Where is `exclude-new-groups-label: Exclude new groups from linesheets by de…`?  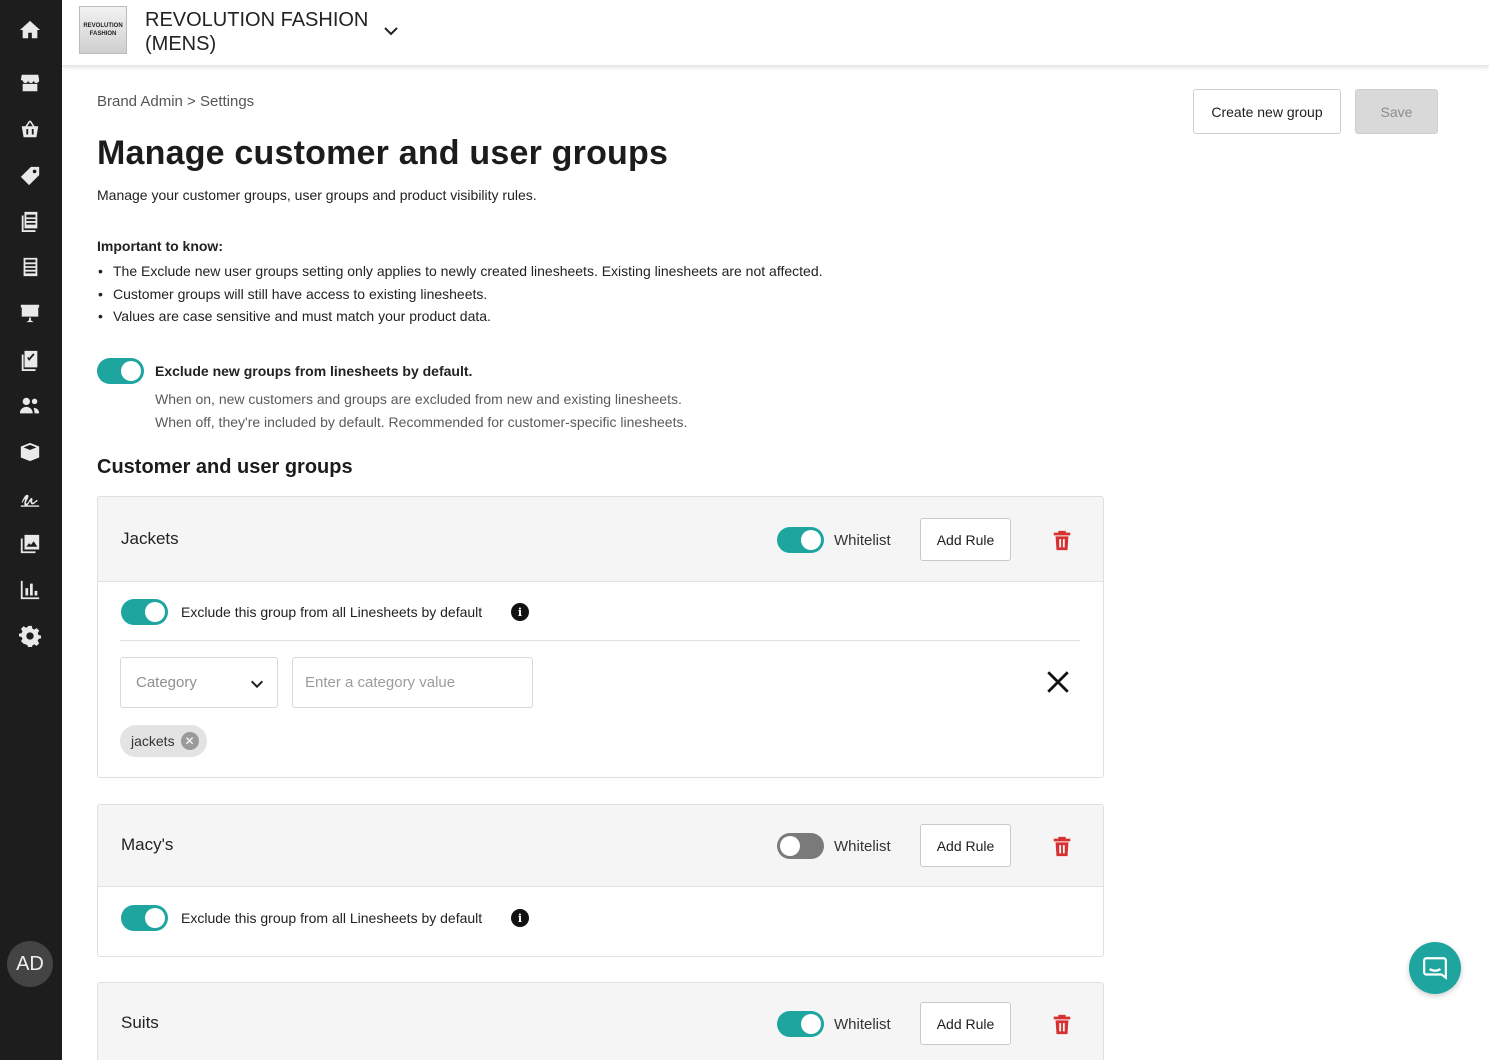 exclude-new-groups-label: Exclude new groups from linesheets by de… is located at coordinates (314, 371).